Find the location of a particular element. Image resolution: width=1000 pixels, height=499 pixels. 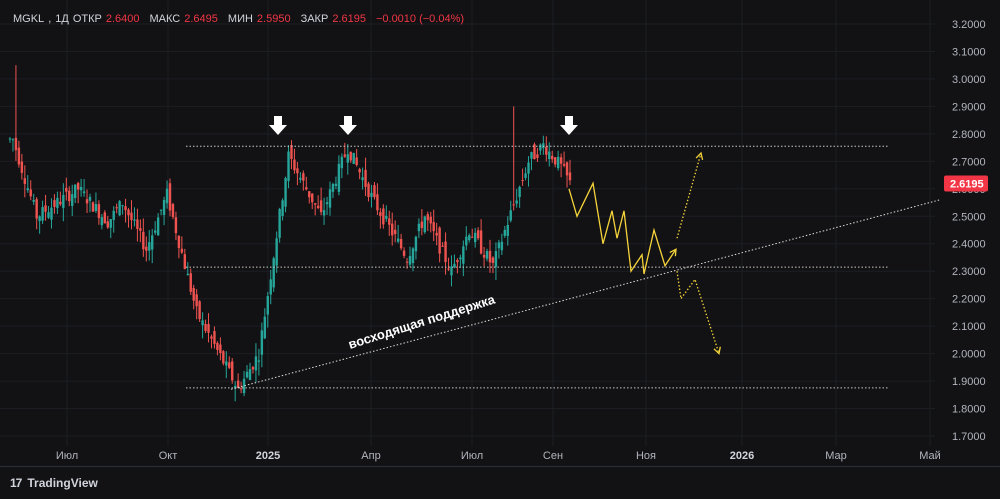

price-tick-label: 1.7000 is located at coordinates (969, 437).